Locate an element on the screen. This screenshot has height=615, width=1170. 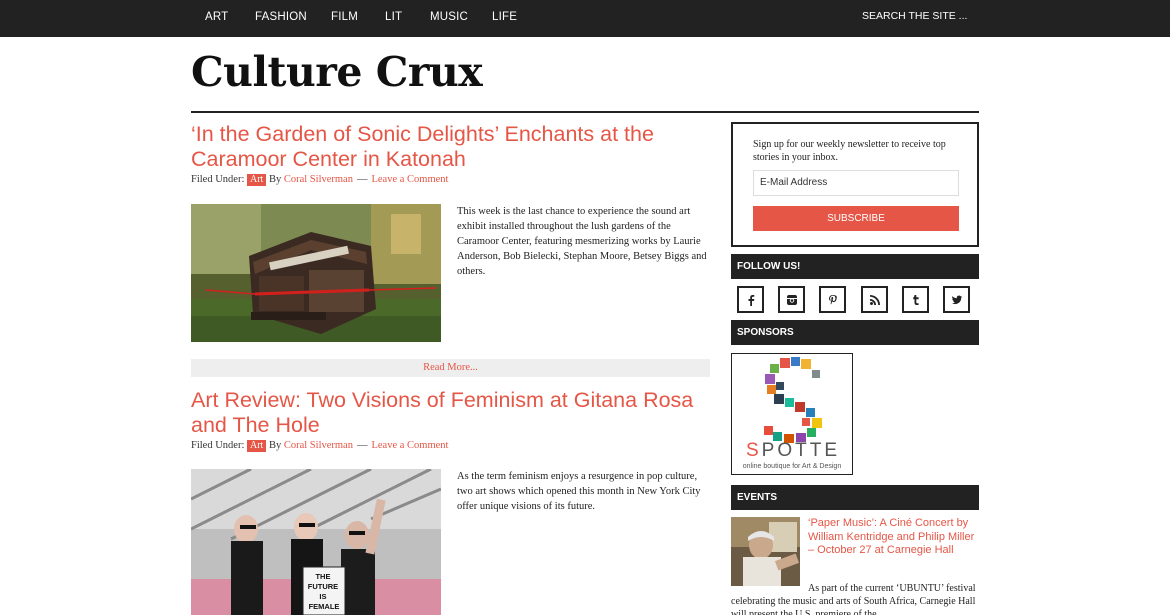
nav-item-film: FILM is located at coordinates (344, 17).